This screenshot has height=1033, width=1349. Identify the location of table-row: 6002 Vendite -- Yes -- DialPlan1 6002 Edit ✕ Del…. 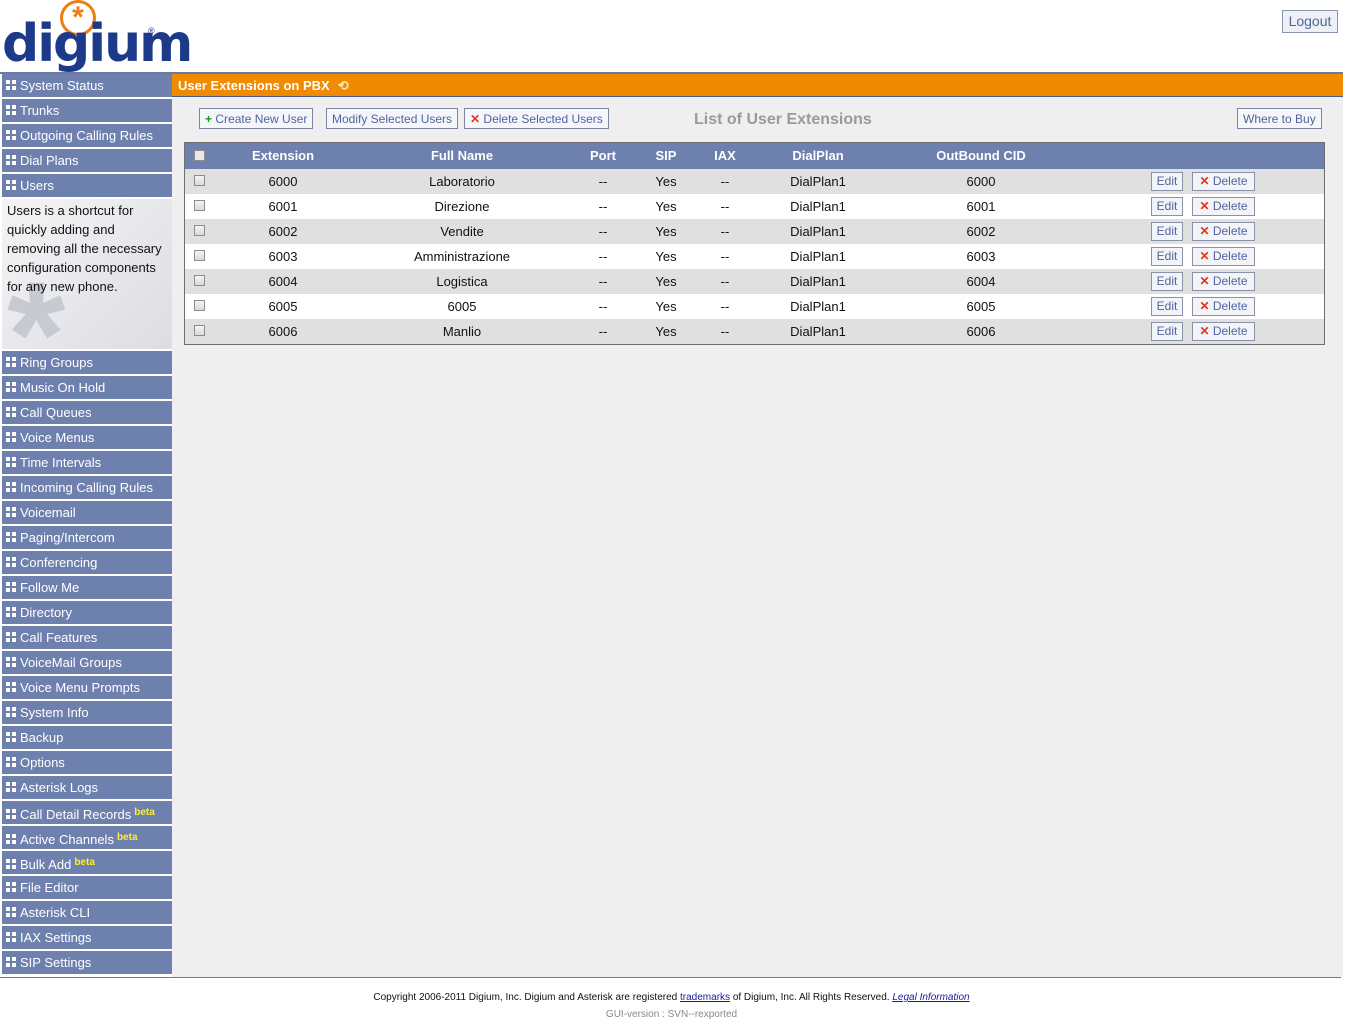
(754, 231).